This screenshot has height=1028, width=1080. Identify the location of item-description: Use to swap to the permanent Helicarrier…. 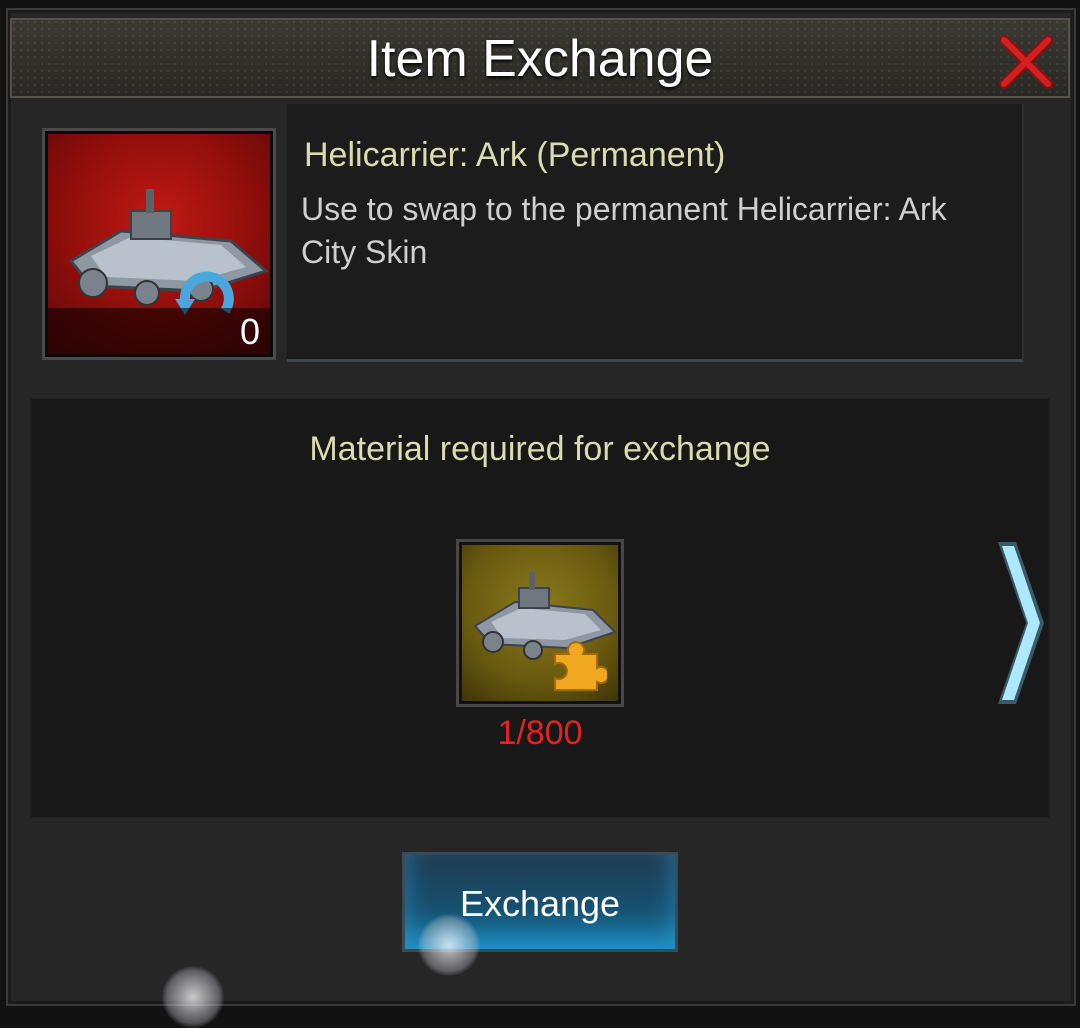
(624, 230).